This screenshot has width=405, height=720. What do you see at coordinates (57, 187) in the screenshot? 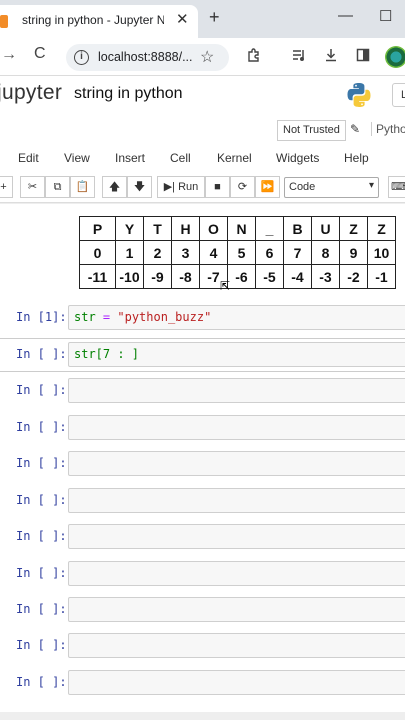
I see `copy-cell-icon: ⧉` at bounding box center [57, 187].